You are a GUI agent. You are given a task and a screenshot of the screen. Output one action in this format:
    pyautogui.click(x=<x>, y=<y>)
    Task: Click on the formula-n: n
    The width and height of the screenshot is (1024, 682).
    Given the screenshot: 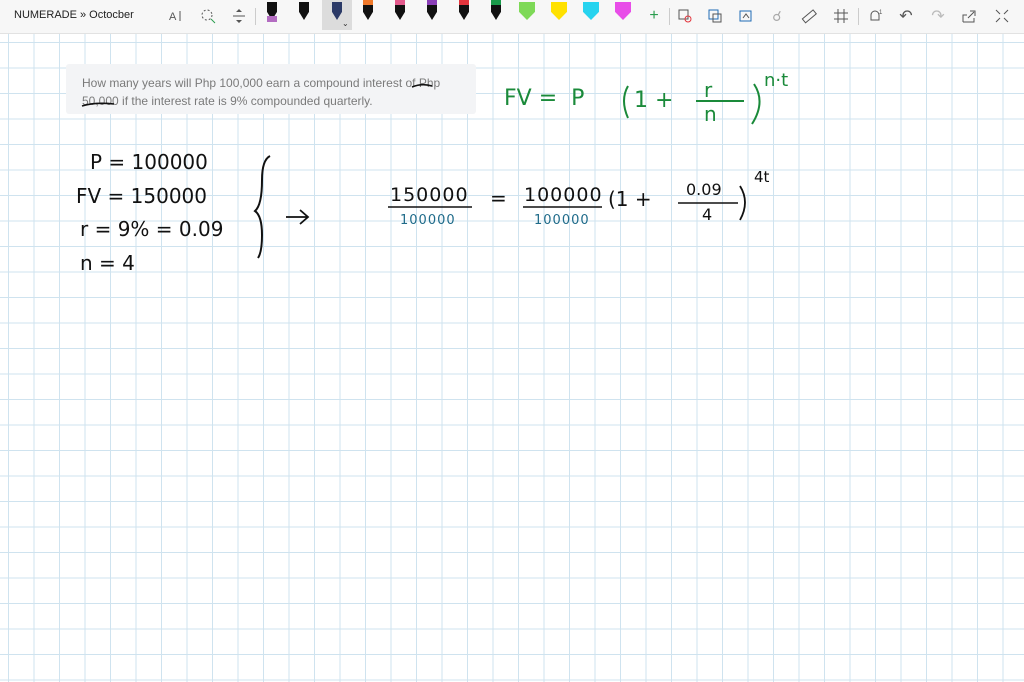 What is the action you would take?
    pyautogui.click(x=710, y=114)
    